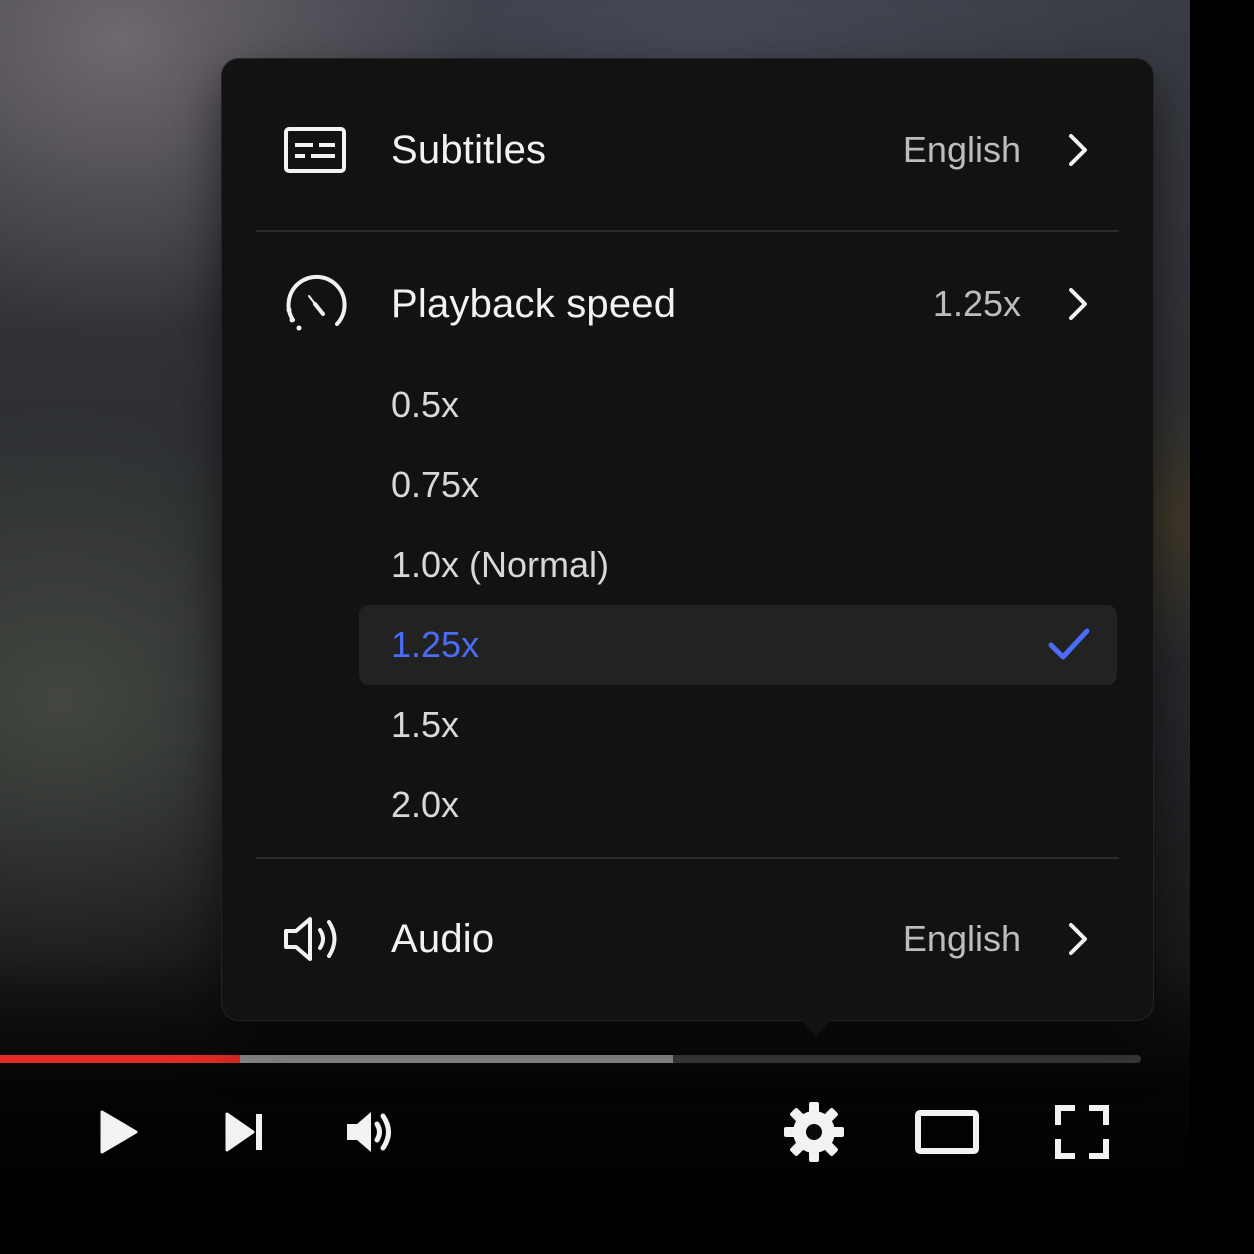 The height and width of the screenshot is (1254, 1254). Describe the element at coordinates (976, 303) in the screenshot. I see `playback-speed-value: 1.25x` at that location.